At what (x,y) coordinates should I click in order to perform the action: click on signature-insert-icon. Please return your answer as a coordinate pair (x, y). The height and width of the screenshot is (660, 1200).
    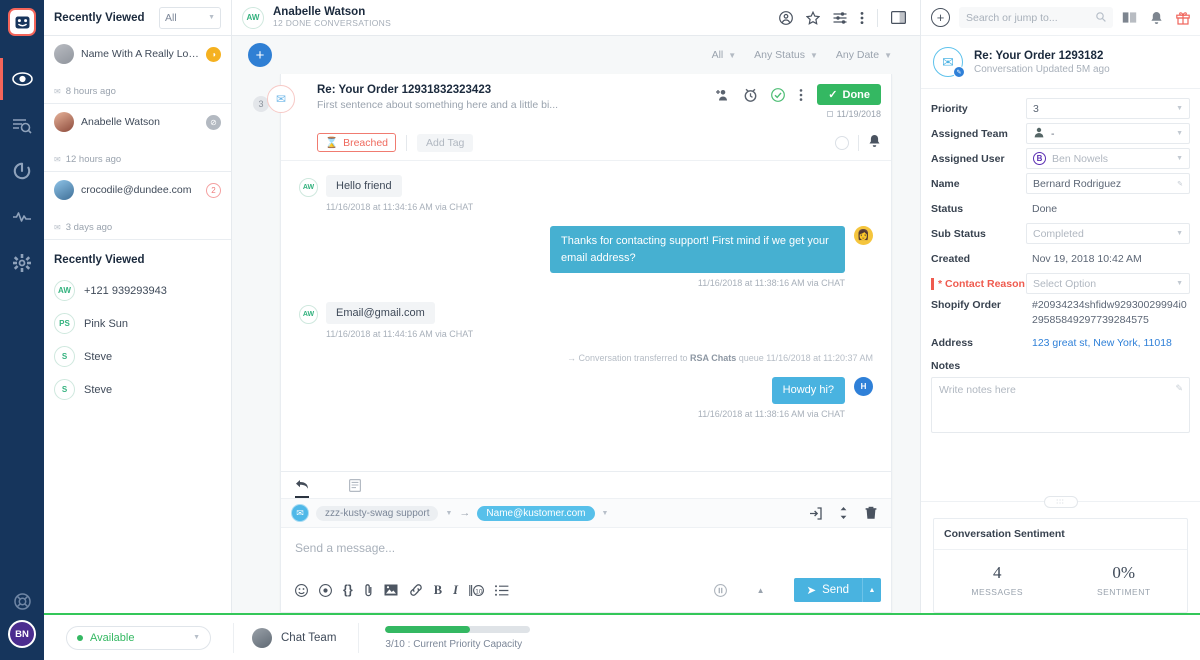
    Looking at the image, I should click on (815, 513).